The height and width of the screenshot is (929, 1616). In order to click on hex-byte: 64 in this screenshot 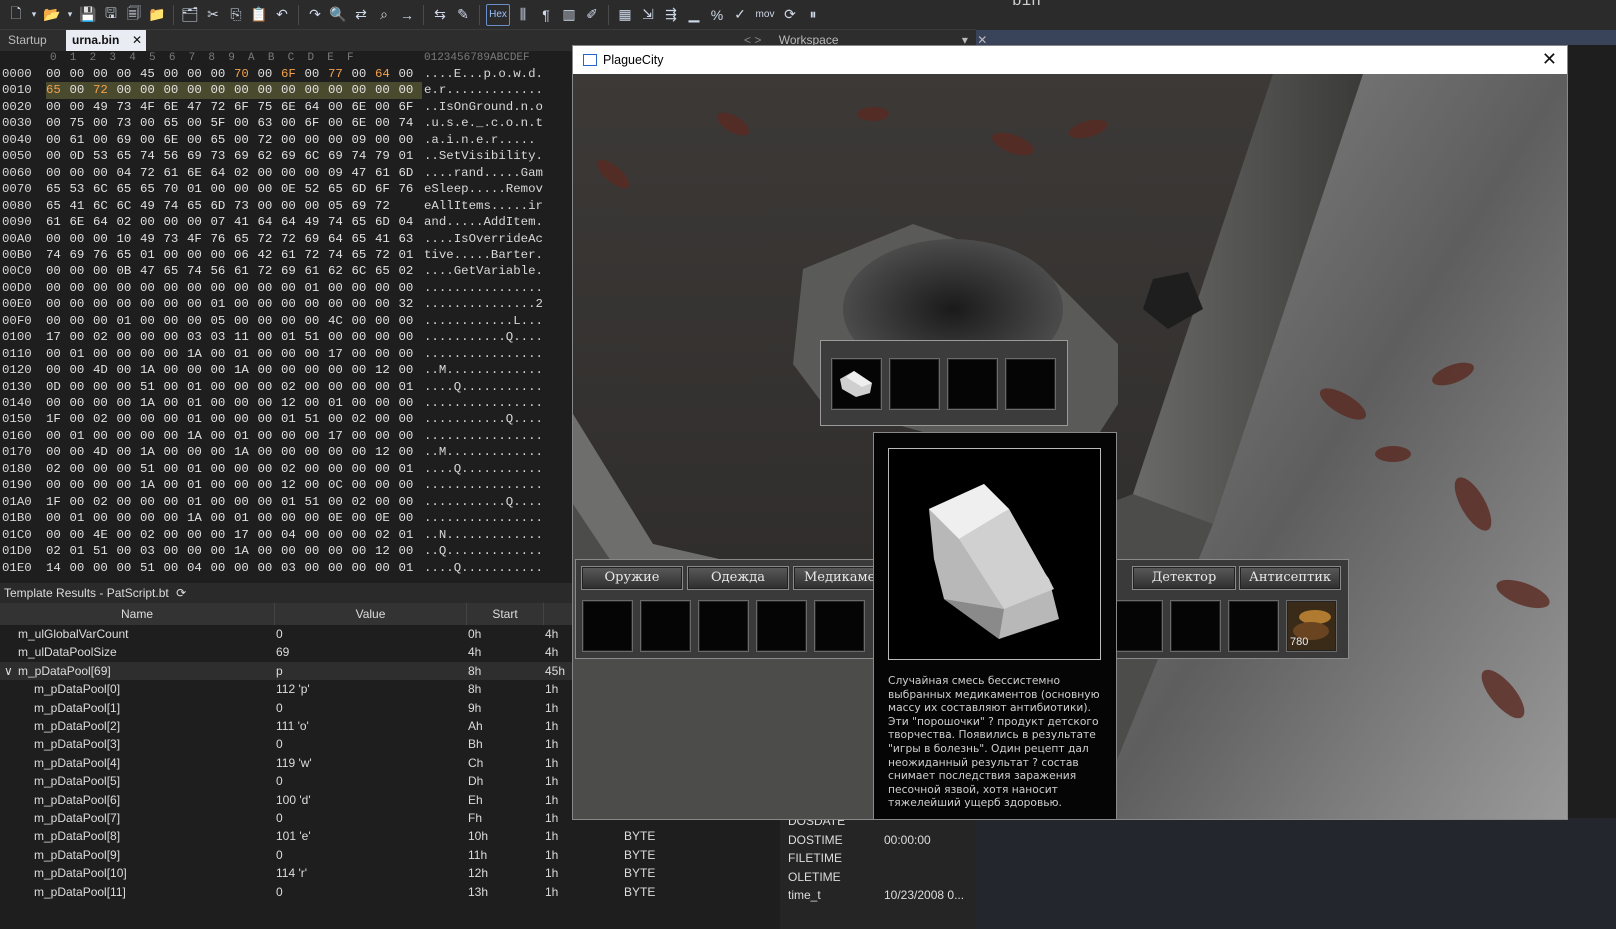, I will do `click(223, 173)`.